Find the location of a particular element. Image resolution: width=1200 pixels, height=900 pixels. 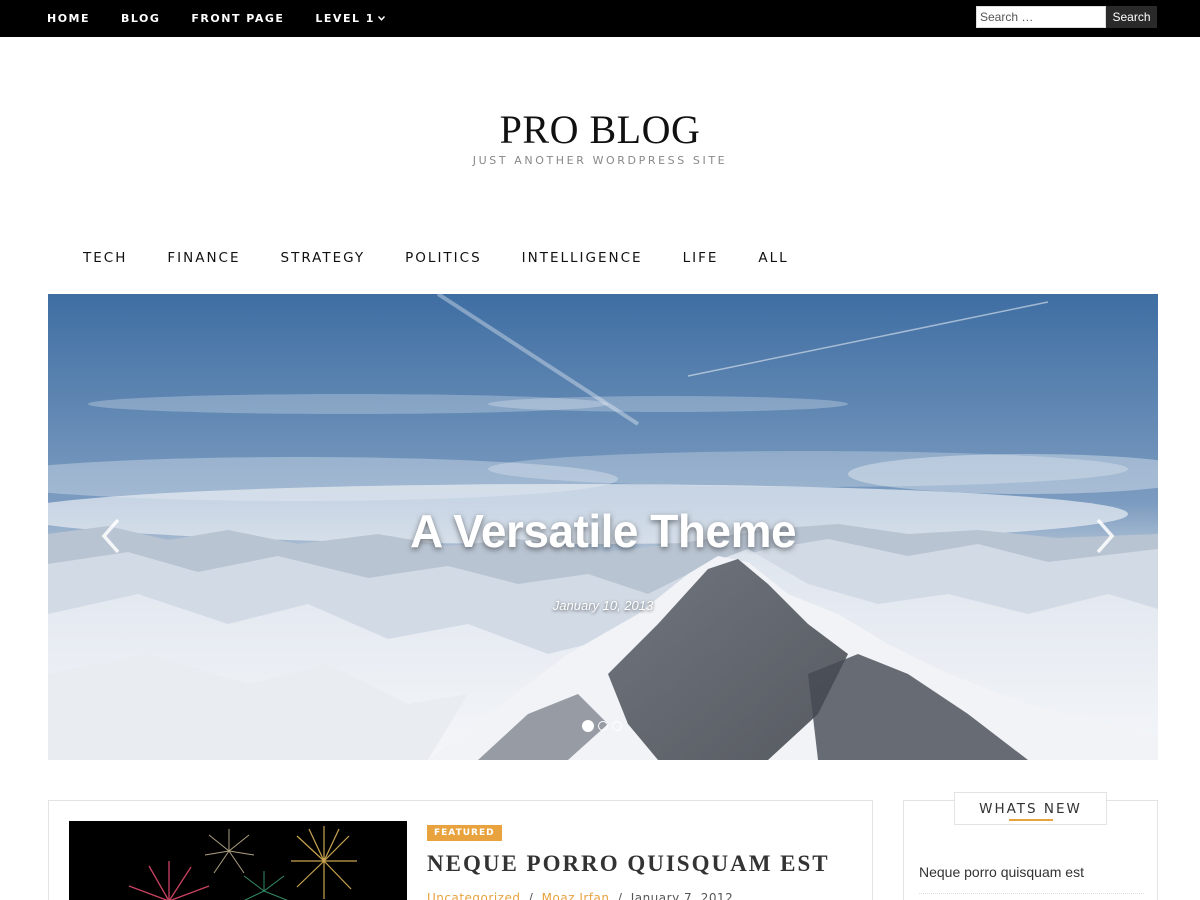

slider-prev-button is located at coordinates (111, 536).